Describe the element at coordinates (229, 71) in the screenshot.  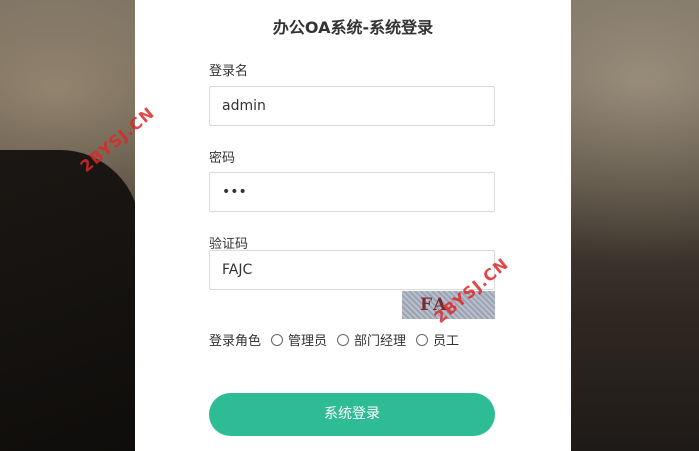
I see `username-label: 登录名` at that location.